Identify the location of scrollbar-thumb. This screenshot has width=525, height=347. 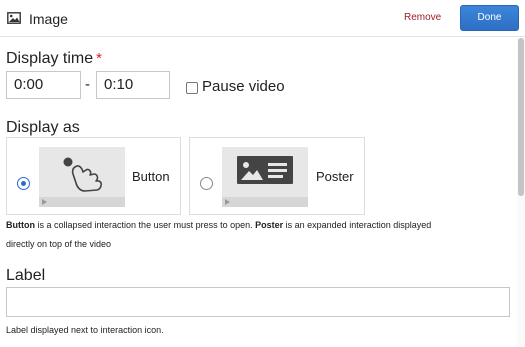
(521, 117).